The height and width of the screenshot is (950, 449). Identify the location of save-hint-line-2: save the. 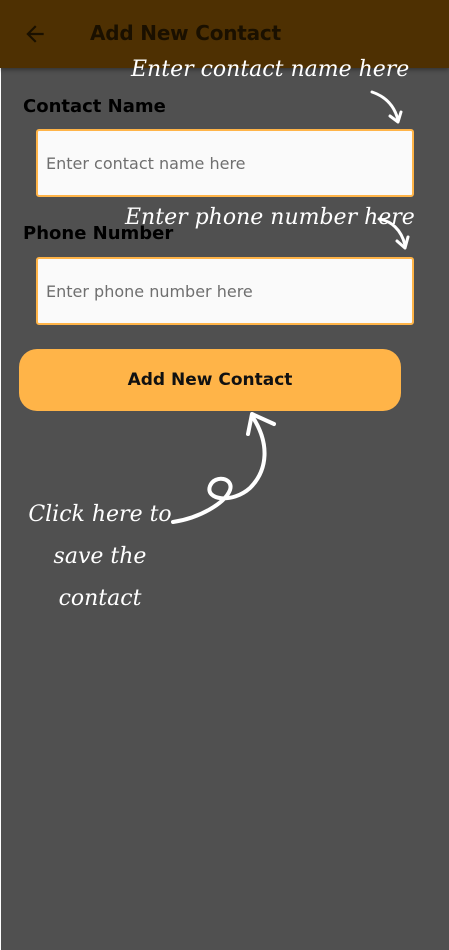
(100, 556).